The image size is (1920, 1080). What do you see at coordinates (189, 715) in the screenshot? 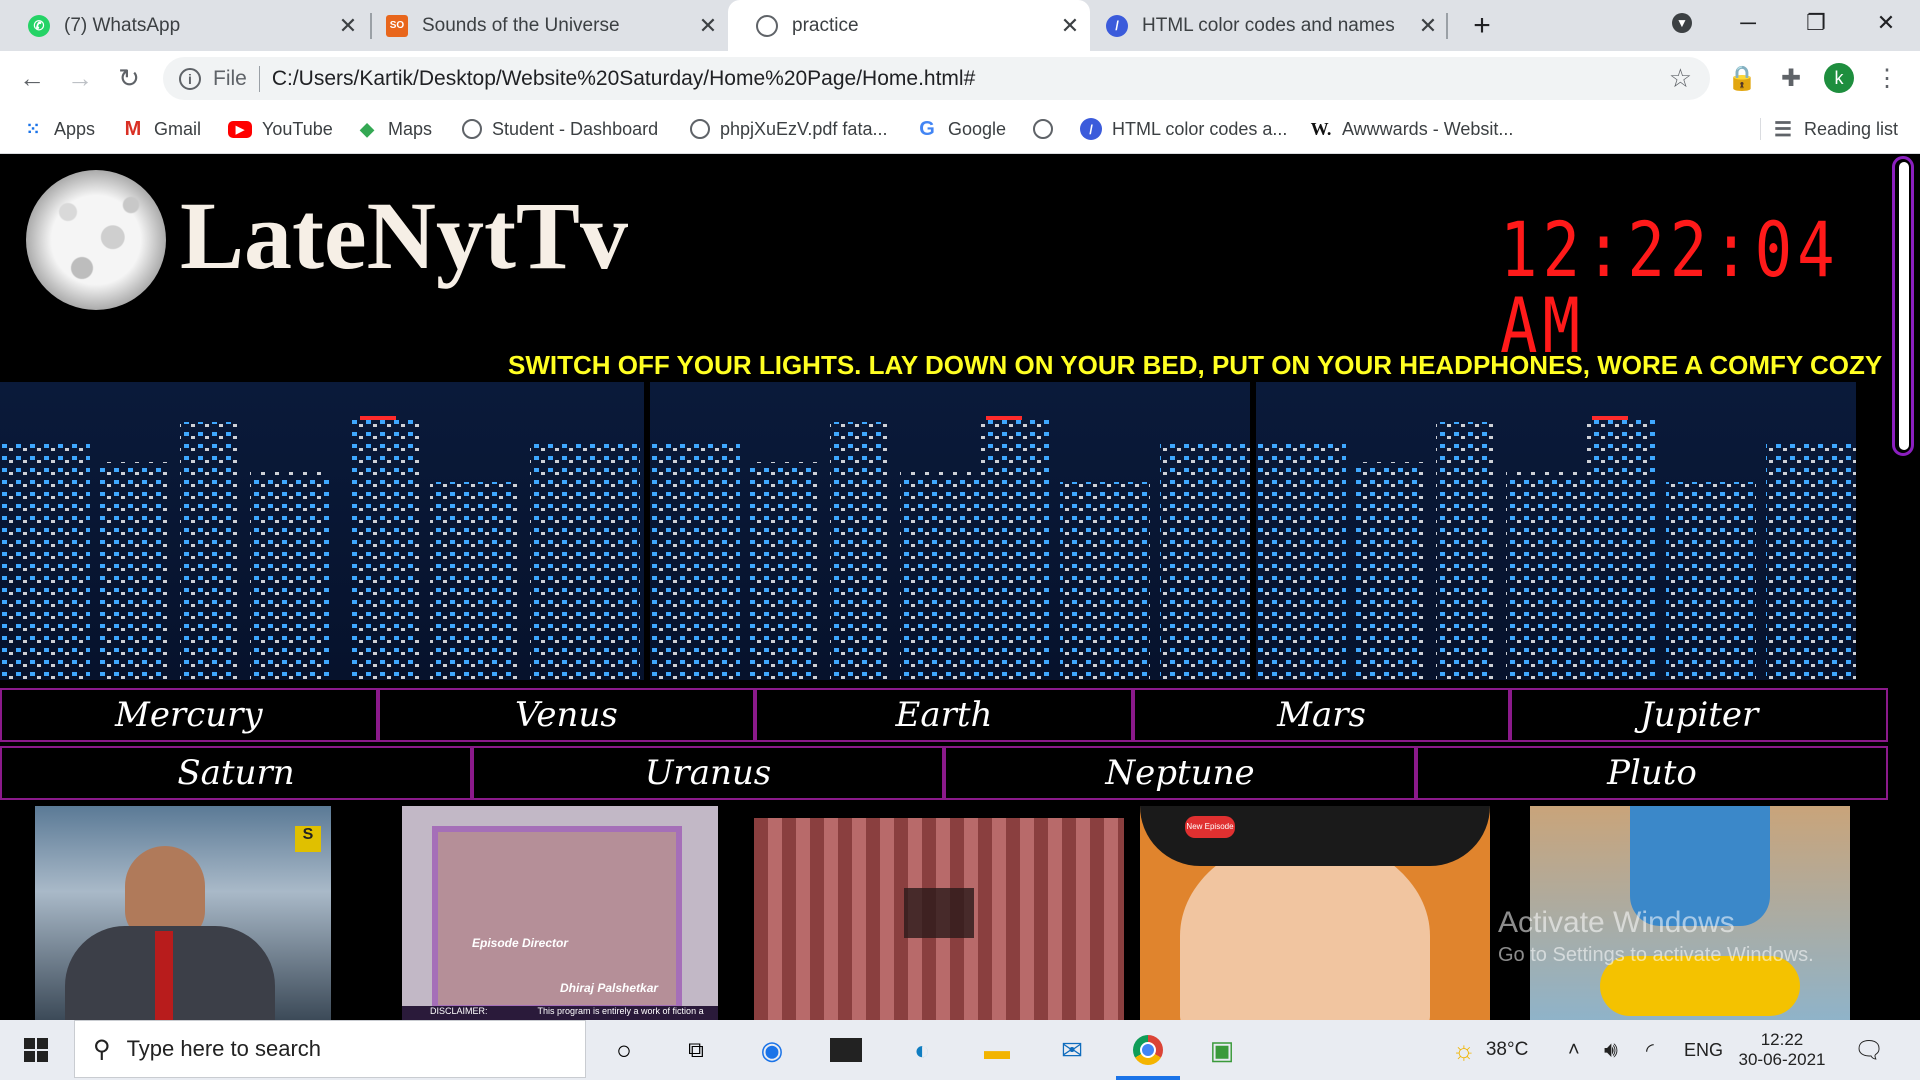
I see `nav-mercury: Mercury` at bounding box center [189, 715].